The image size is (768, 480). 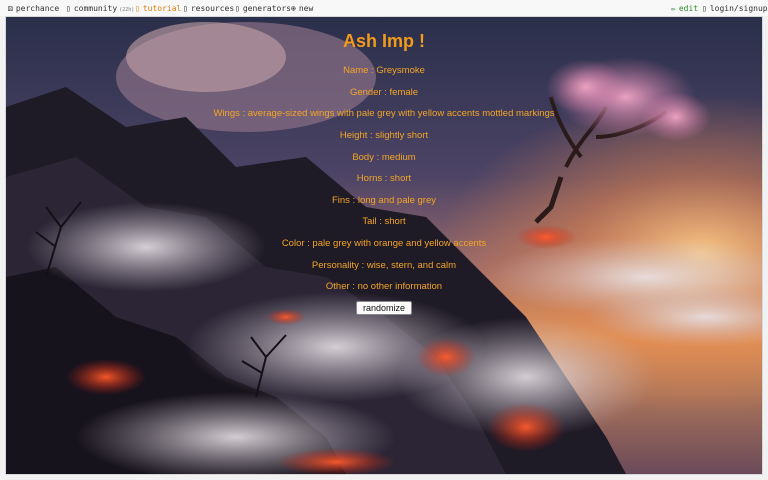 What do you see at coordinates (384, 70) in the screenshot?
I see `output-name: Name : Greysmoke` at bounding box center [384, 70].